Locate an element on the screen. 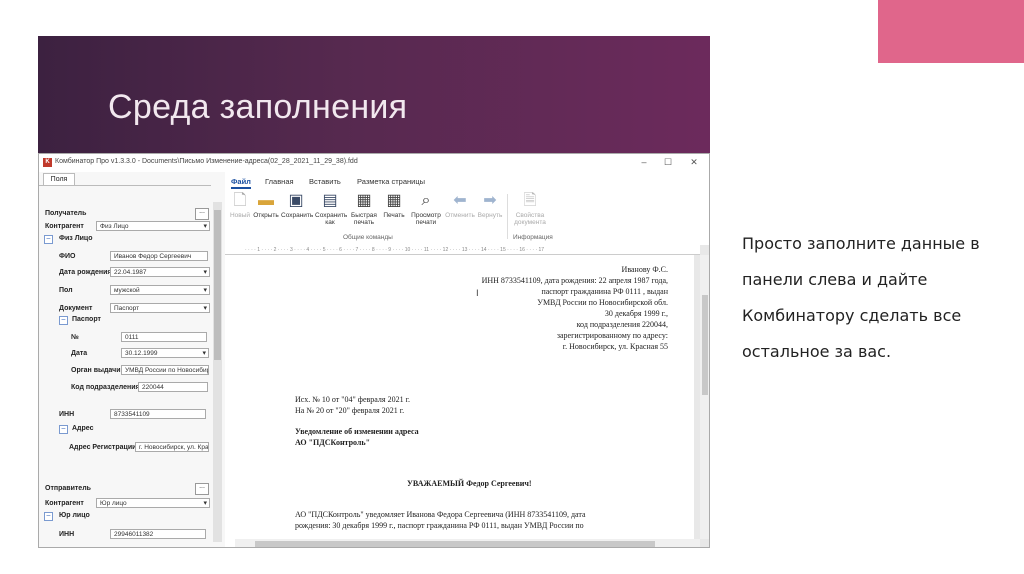 This screenshot has width=1024, height=574. save-as-icon: ▤ is located at coordinates (330, 200).